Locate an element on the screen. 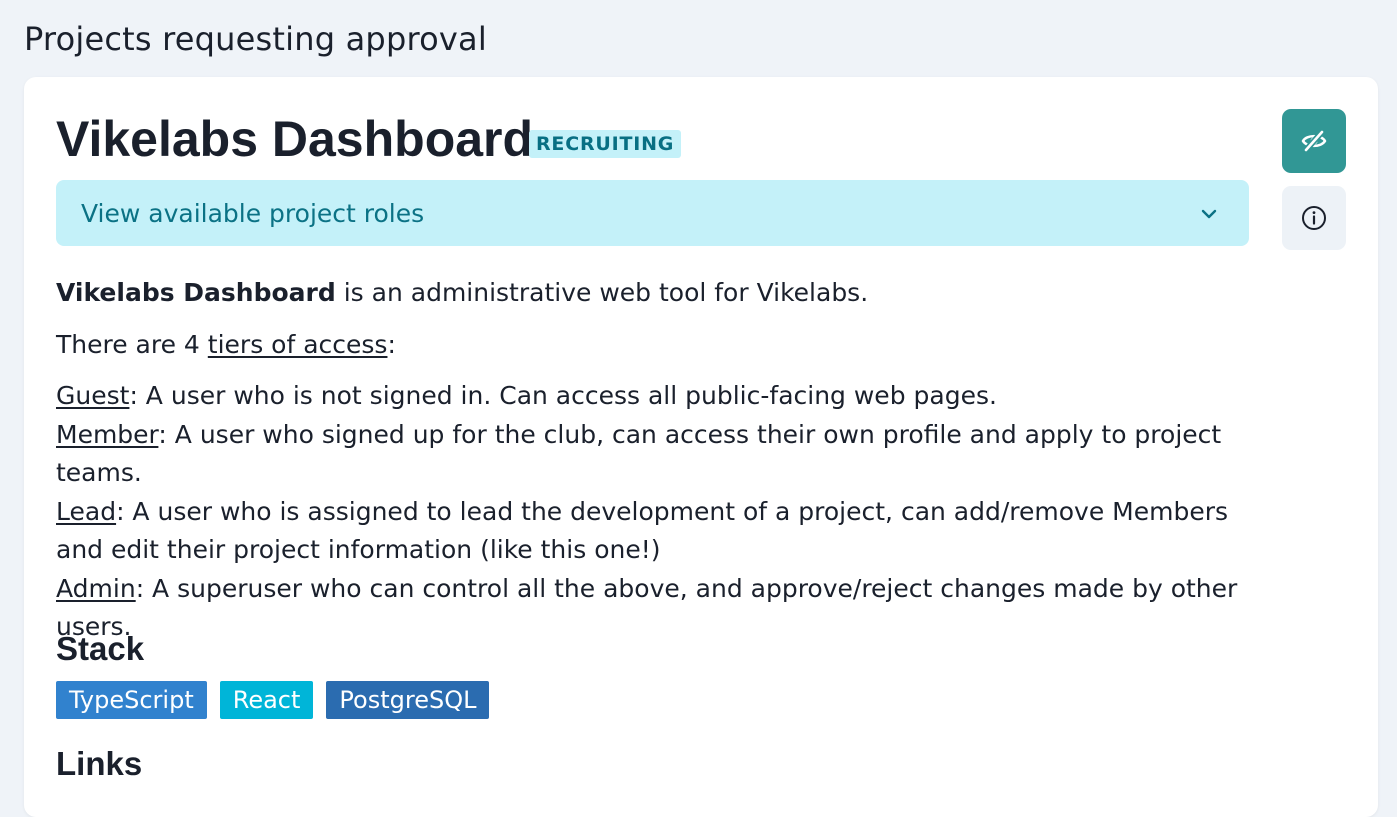 This screenshot has width=1397, height=817. page-title: Projects requesting approval is located at coordinates (255, 39).